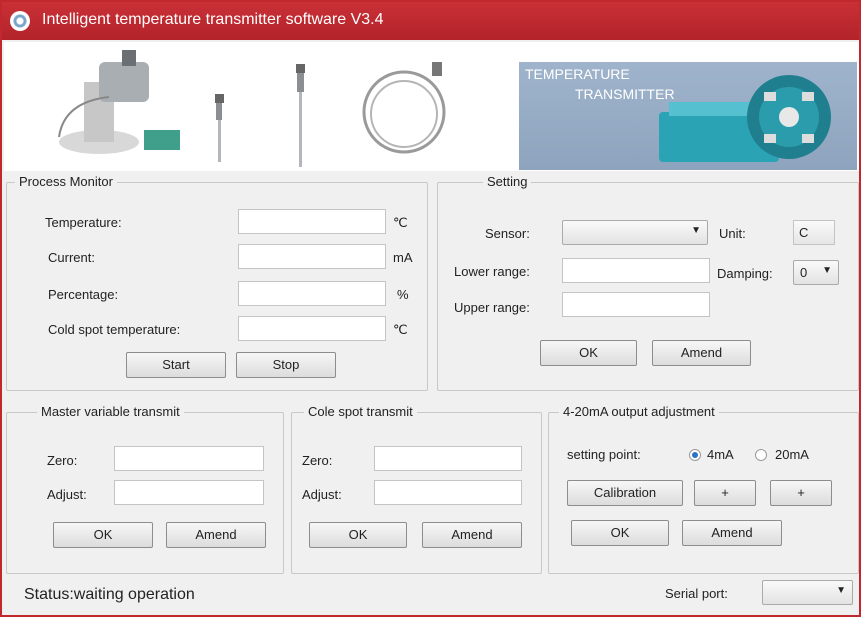 This screenshot has height=621, width=865. What do you see at coordinates (312, 328) in the screenshot?
I see `cold-spot-temperature-field` at bounding box center [312, 328].